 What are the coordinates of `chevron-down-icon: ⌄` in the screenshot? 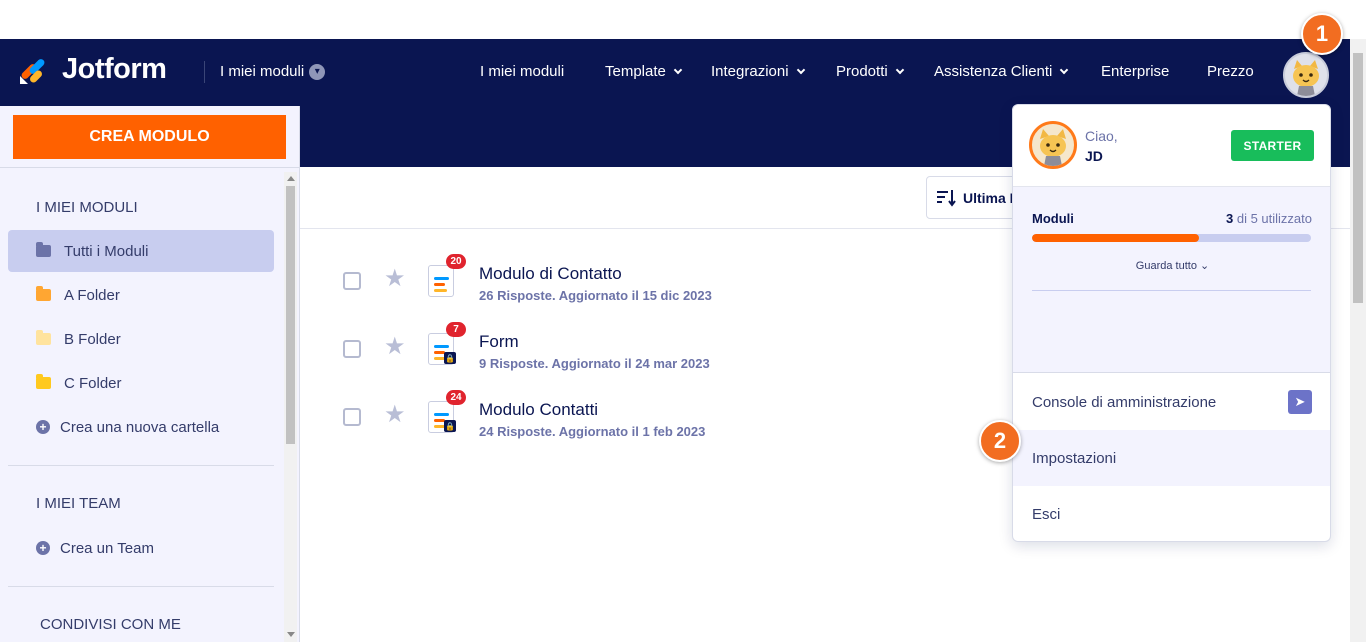 It's located at (1205, 266).